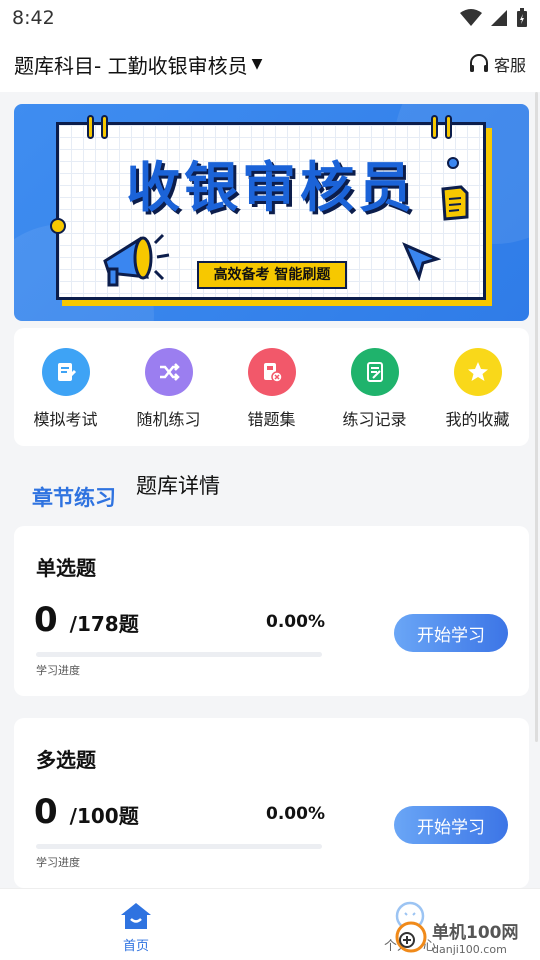  What do you see at coordinates (271, 419) in the screenshot?
I see `quick-action-label: 错题集` at bounding box center [271, 419].